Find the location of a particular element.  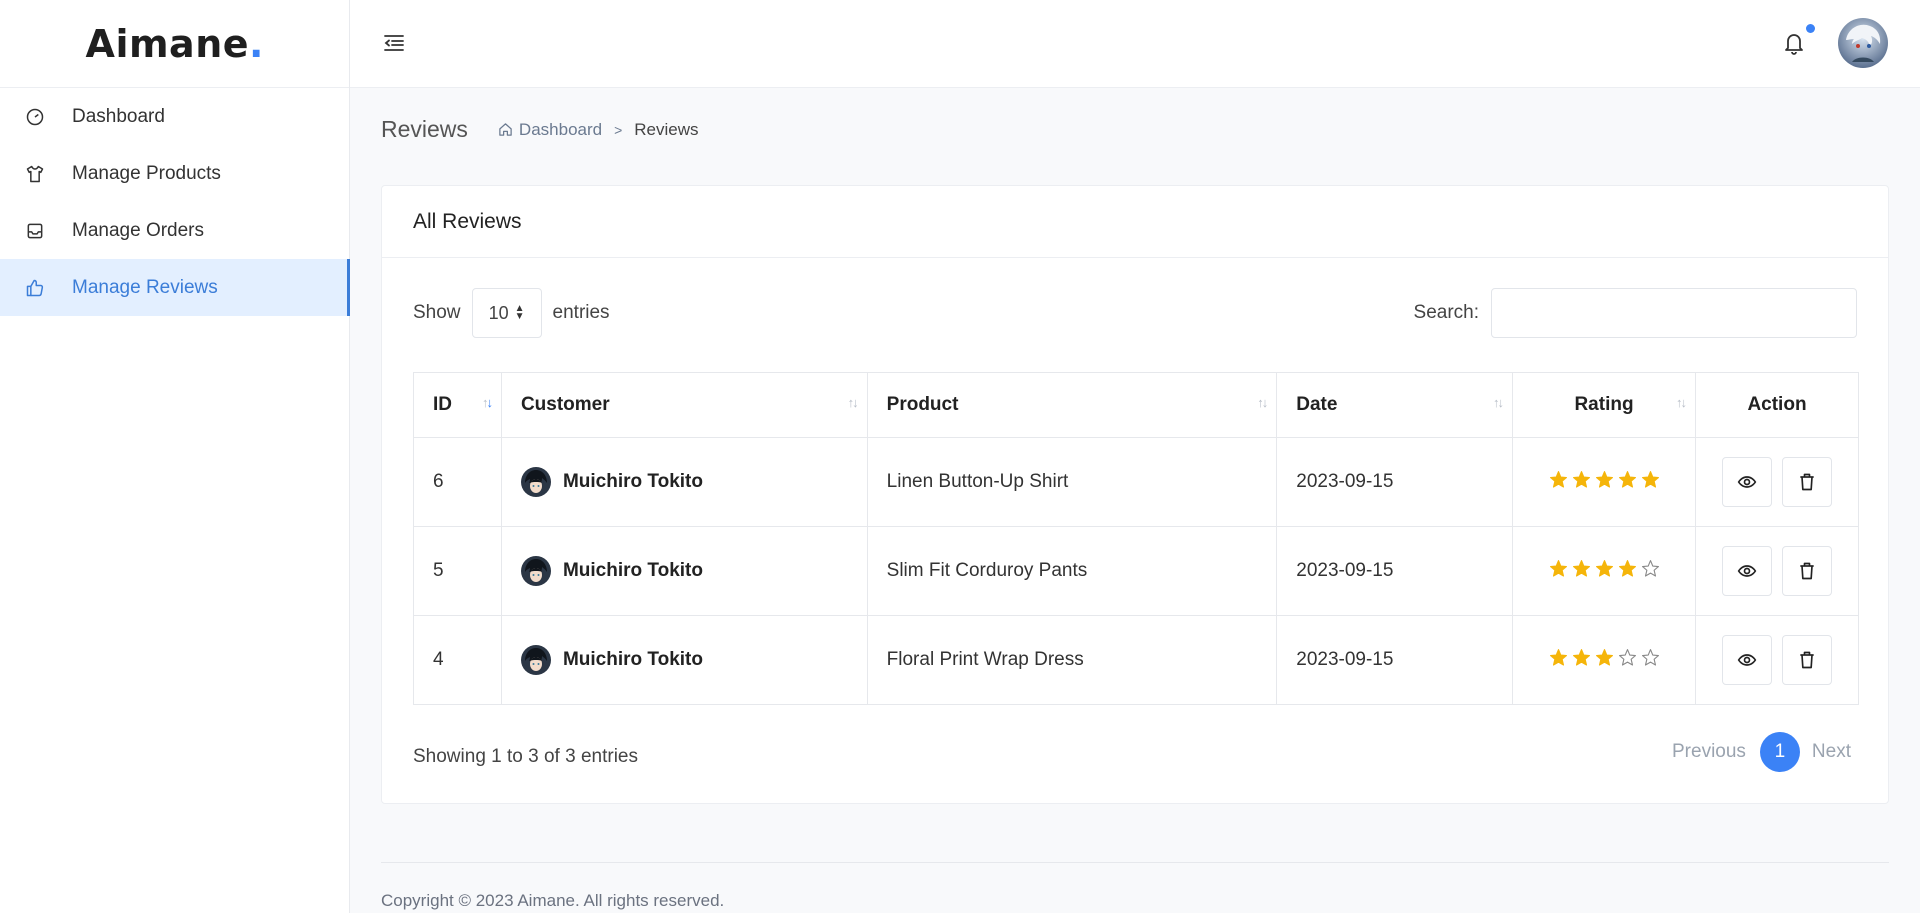

sidebar-item-dashboard: Dashboard is located at coordinates (174, 116).